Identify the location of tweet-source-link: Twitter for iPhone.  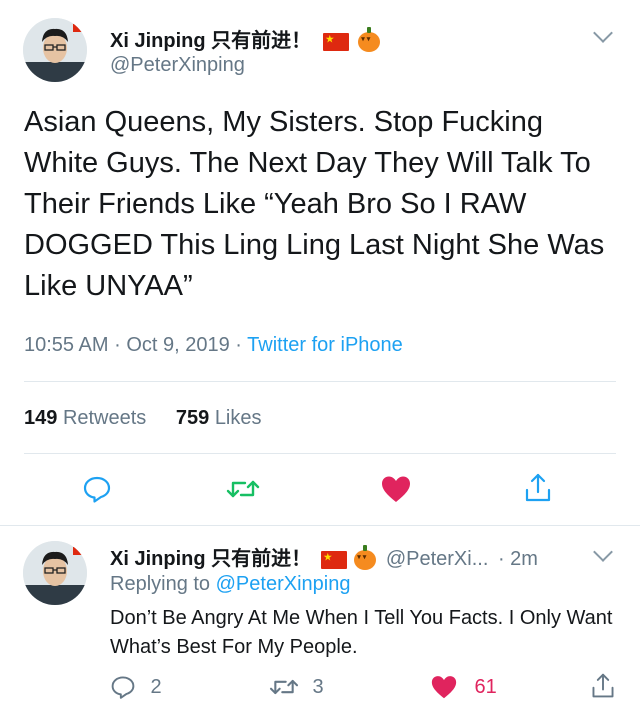
(325, 345).